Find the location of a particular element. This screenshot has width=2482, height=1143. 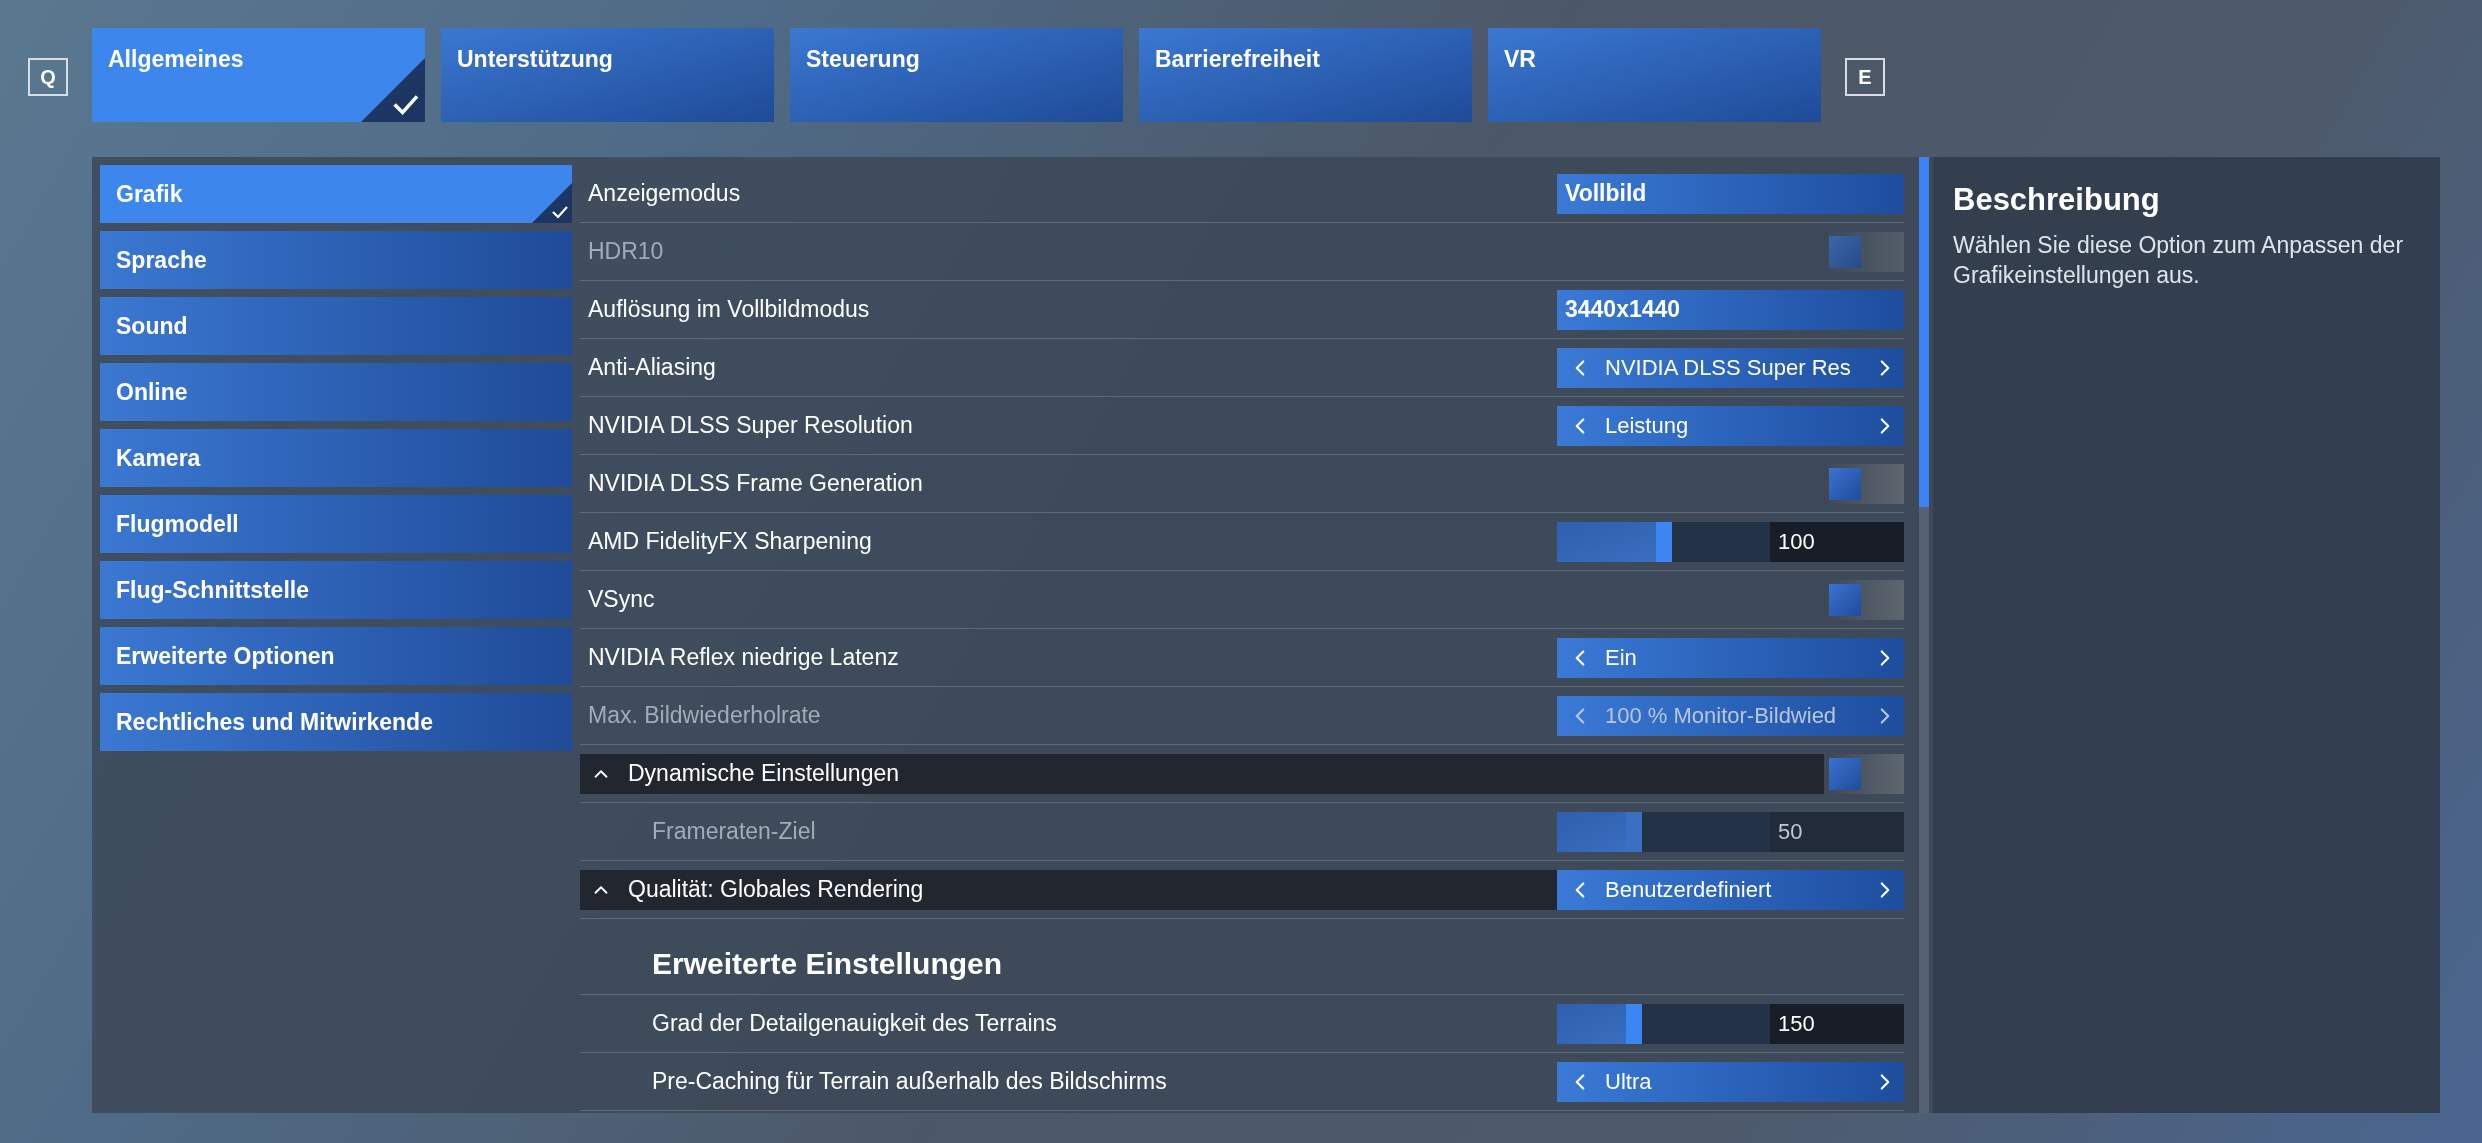

setting-label: Anzeigemodus is located at coordinates (665, 194).